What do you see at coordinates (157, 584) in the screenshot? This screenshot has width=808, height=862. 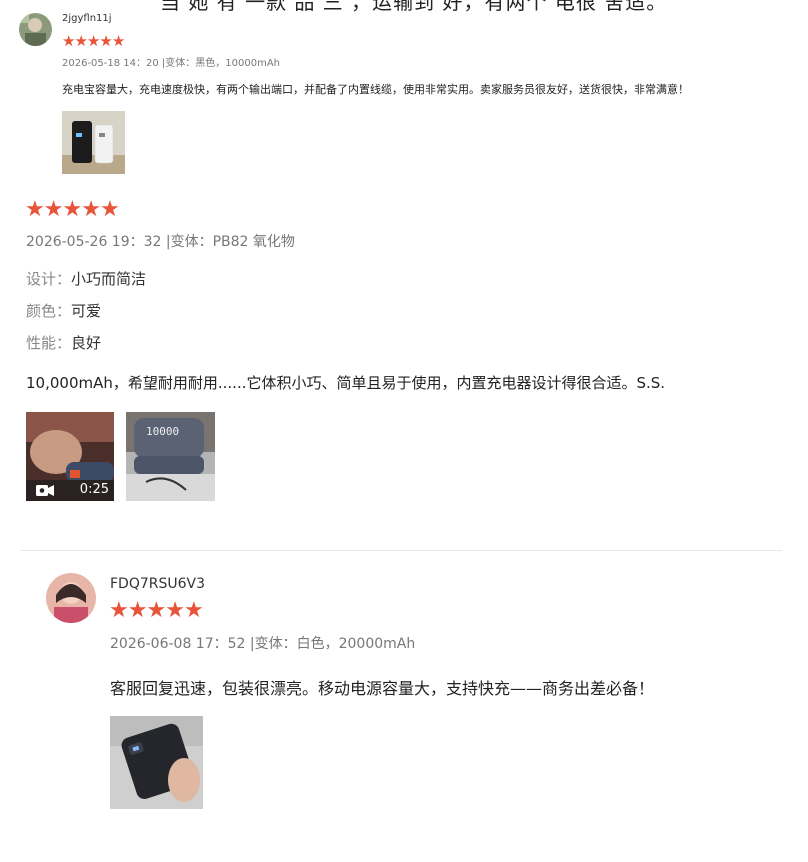 I see `username: FDQ7RSU6V3` at bounding box center [157, 584].